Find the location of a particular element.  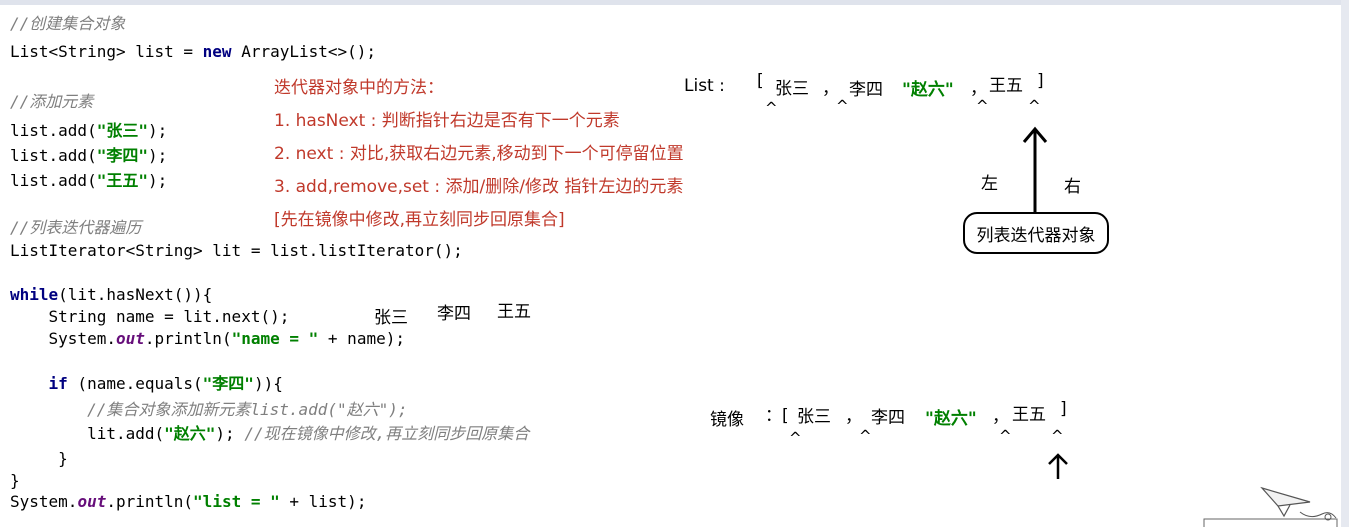

list-element-2: 李四 is located at coordinates (866, 90).